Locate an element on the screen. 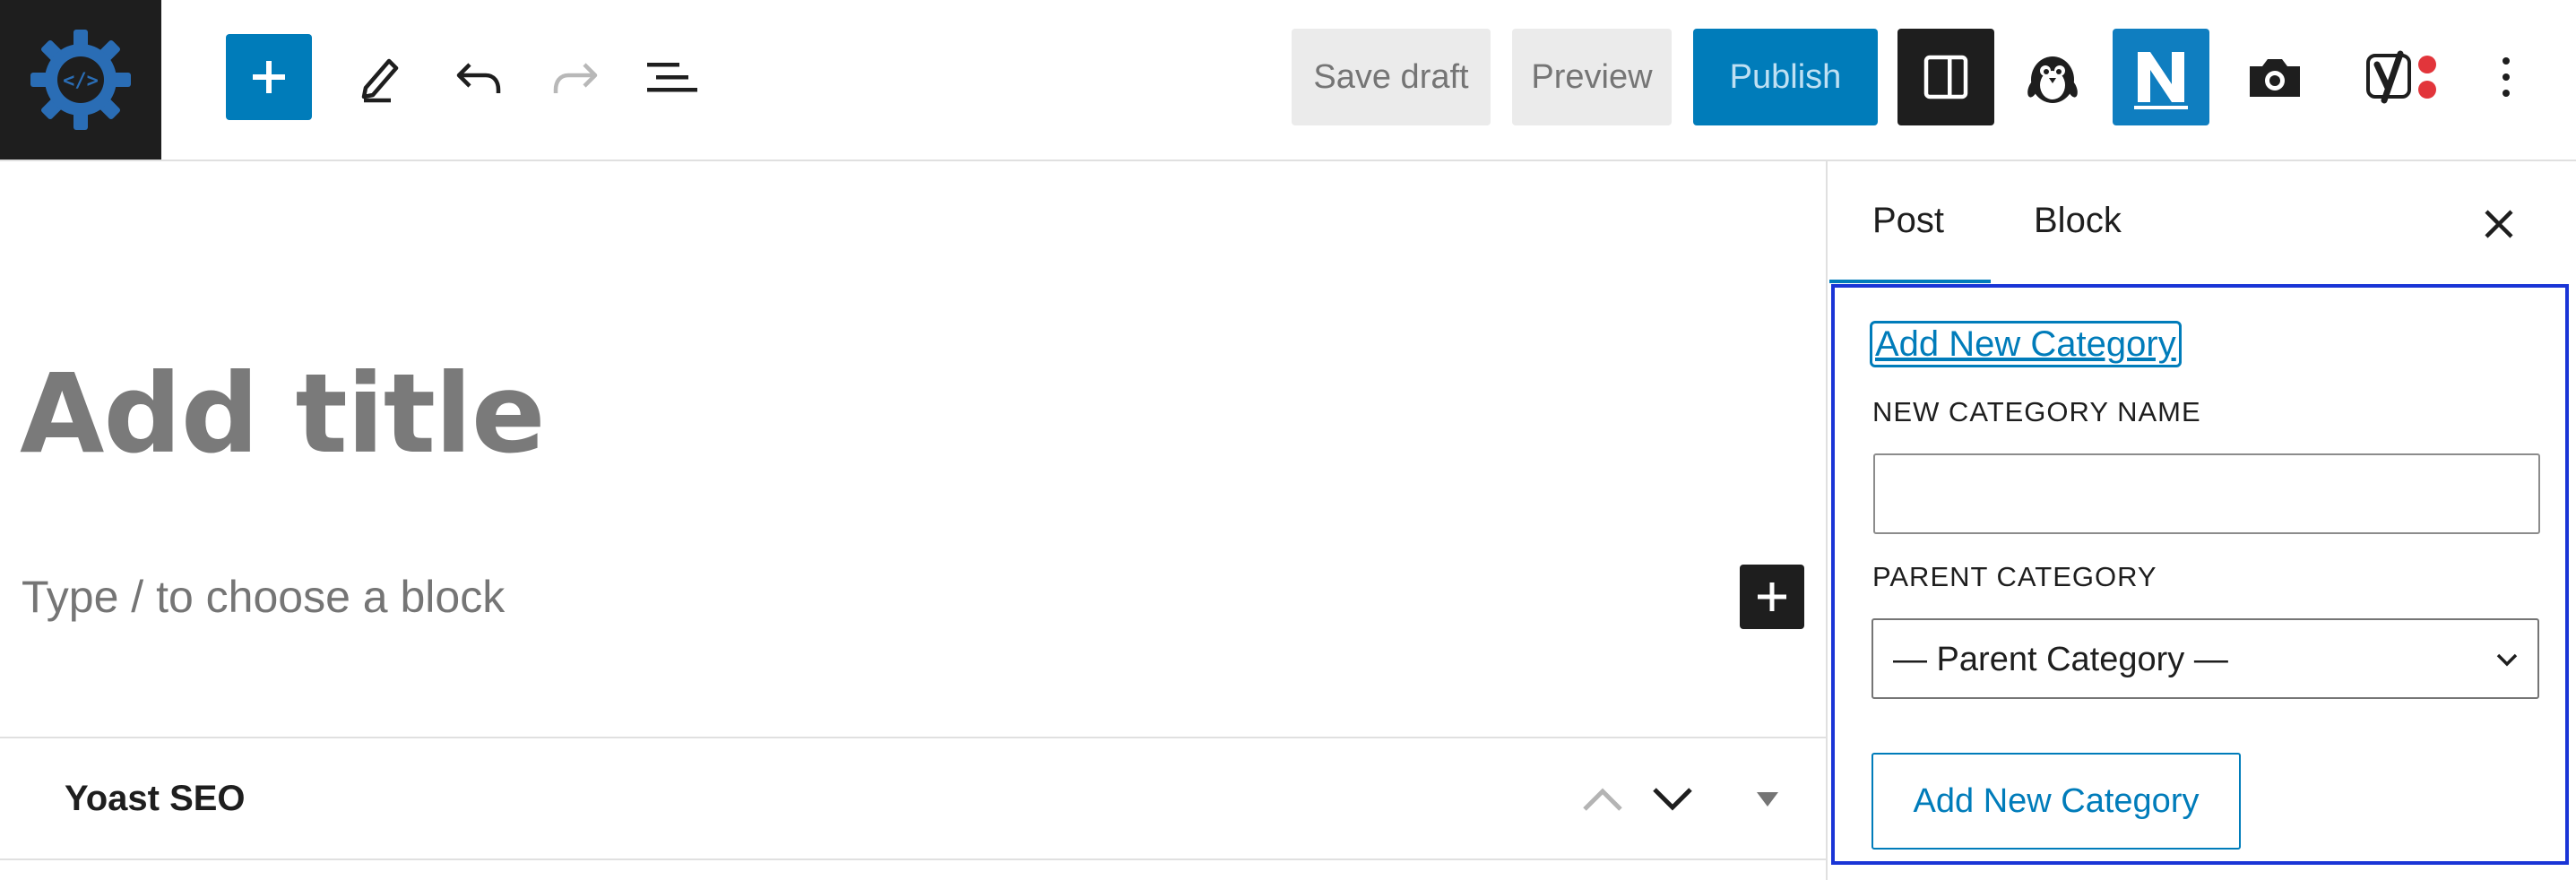  redo-icon is located at coordinates (575, 78).